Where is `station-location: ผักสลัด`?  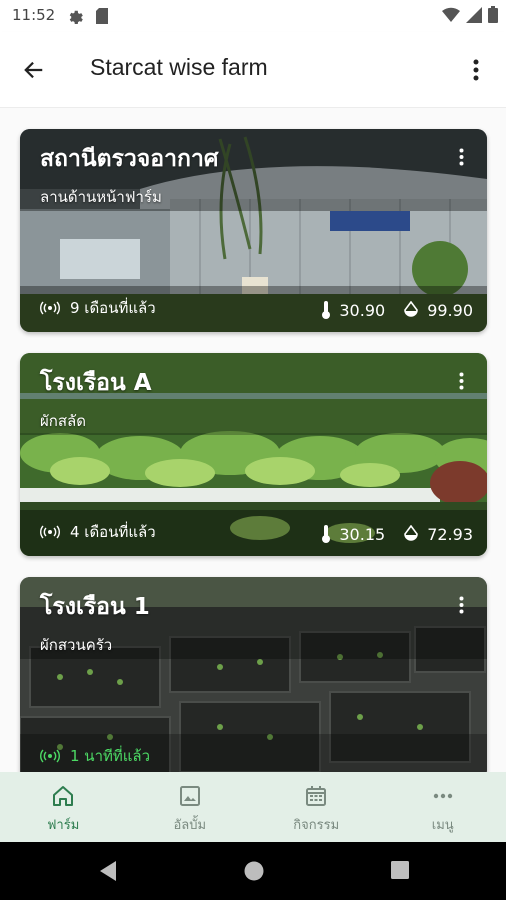 station-location: ผักสลัด is located at coordinates (63, 421).